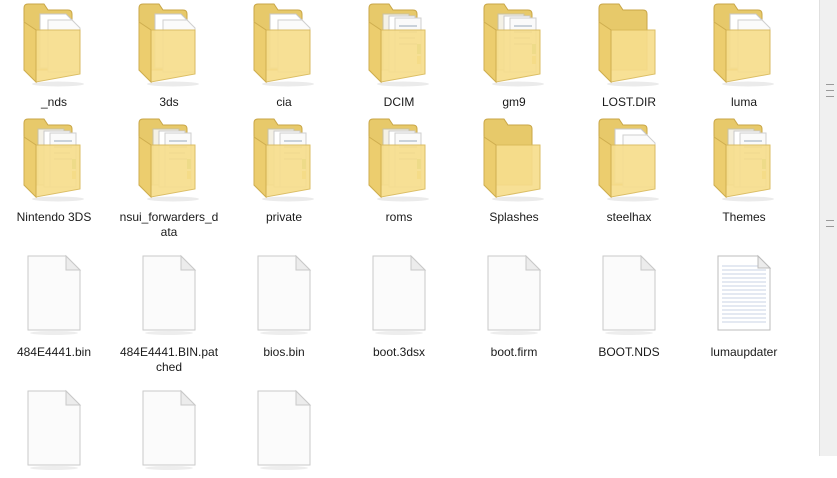  I want to click on item-label: Splashes, so click(514, 217).